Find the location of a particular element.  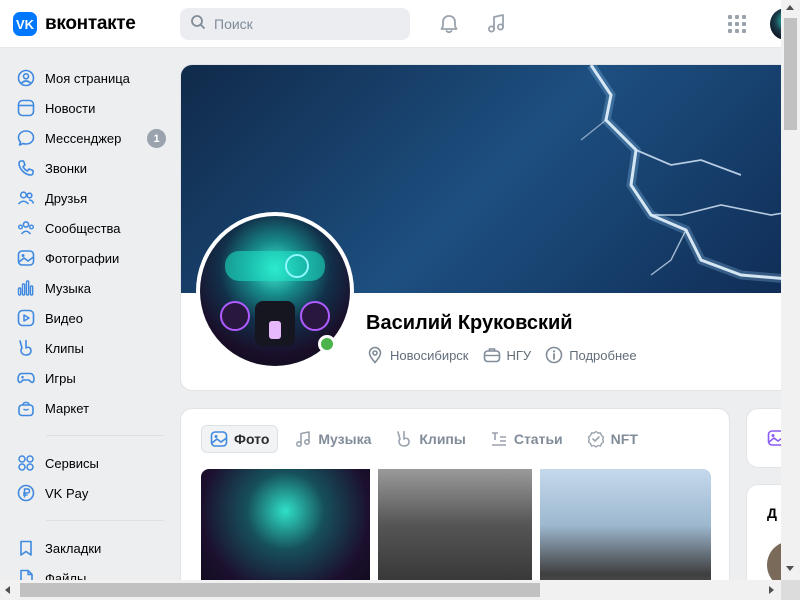

sidebar-item-clips: Клипы is located at coordinates (90, 348).